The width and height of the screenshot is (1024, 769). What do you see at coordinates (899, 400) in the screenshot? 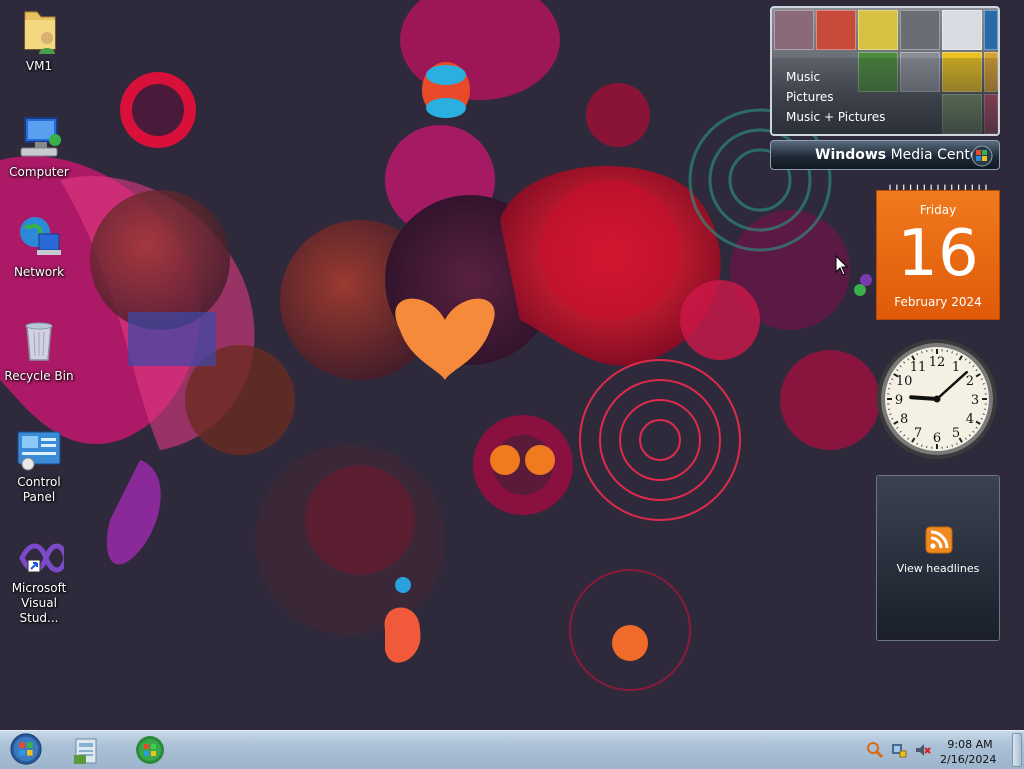
I see `clock-numeral: 9` at bounding box center [899, 400].